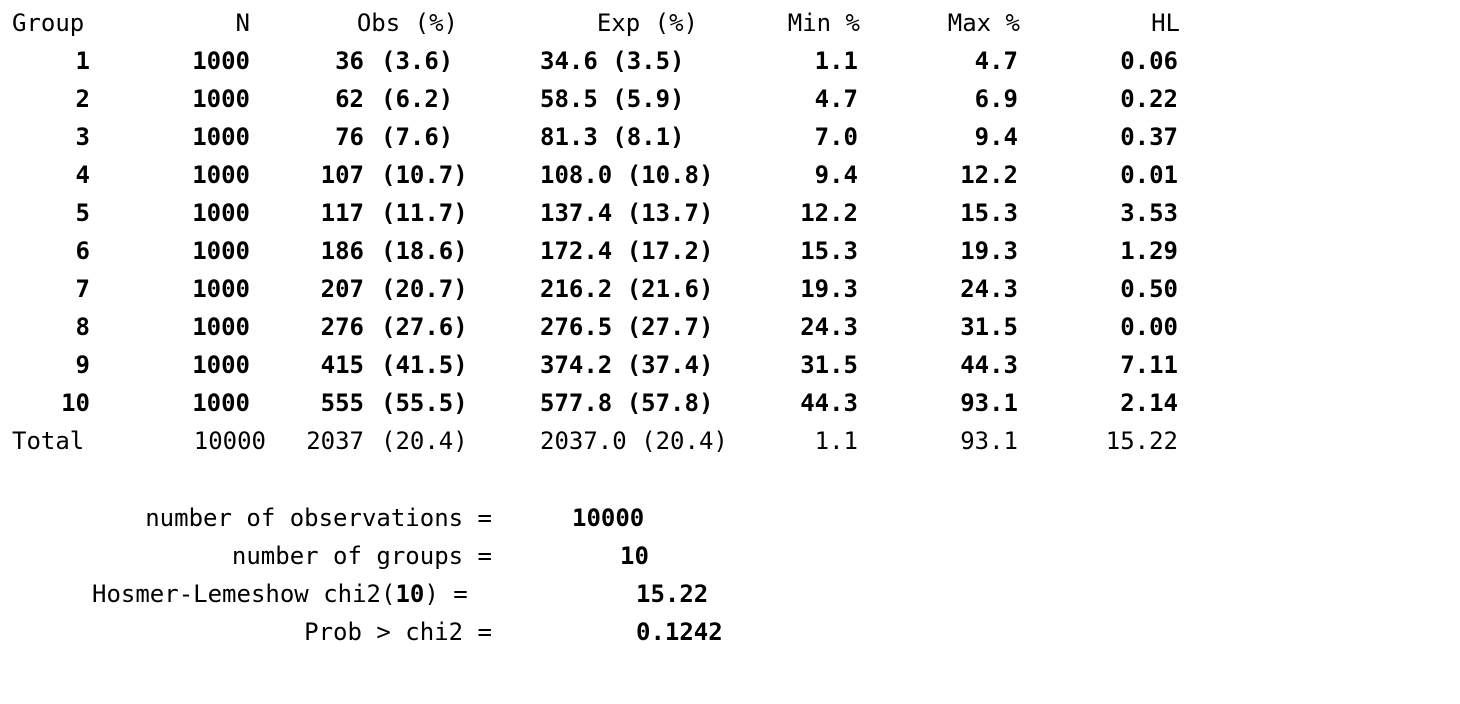 Image resolution: width=1460 pixels, height=704 pixels. I want to click on cell-group: 10, so click(75, 403).